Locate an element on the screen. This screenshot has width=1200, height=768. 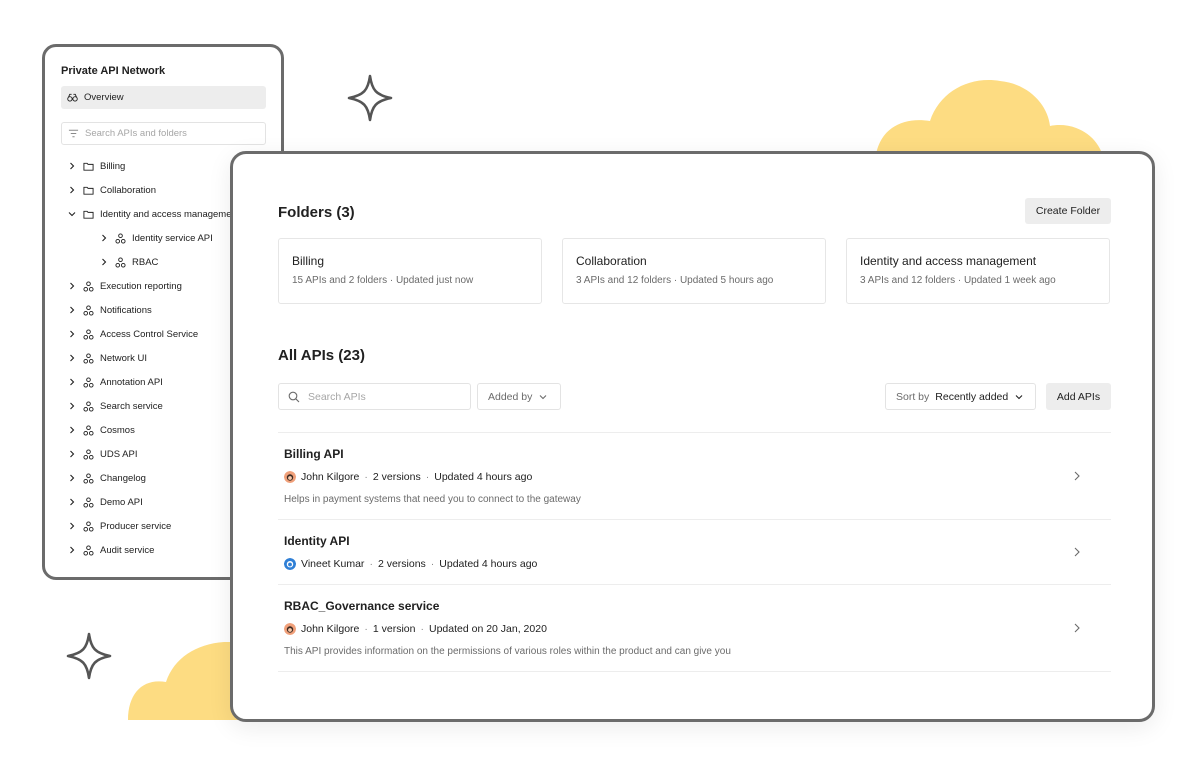
sidebar-tree-label: Annotation API is located at coordinates (131, 382).